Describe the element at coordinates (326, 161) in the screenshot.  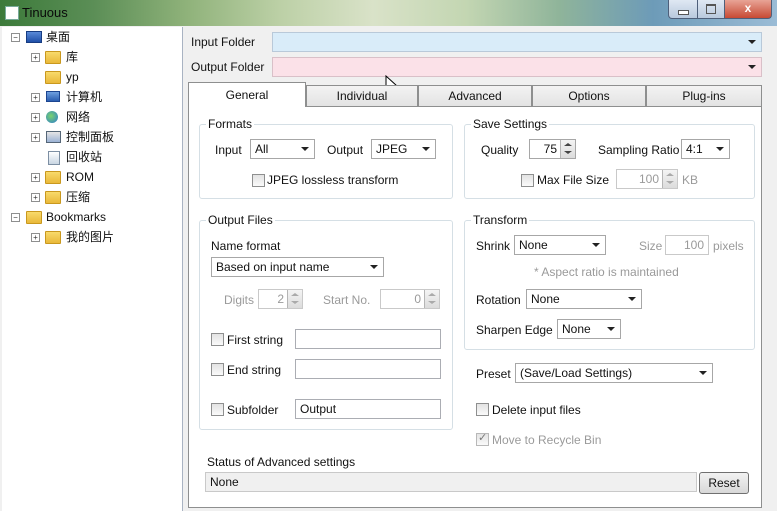
I see `formats-group` at that location.